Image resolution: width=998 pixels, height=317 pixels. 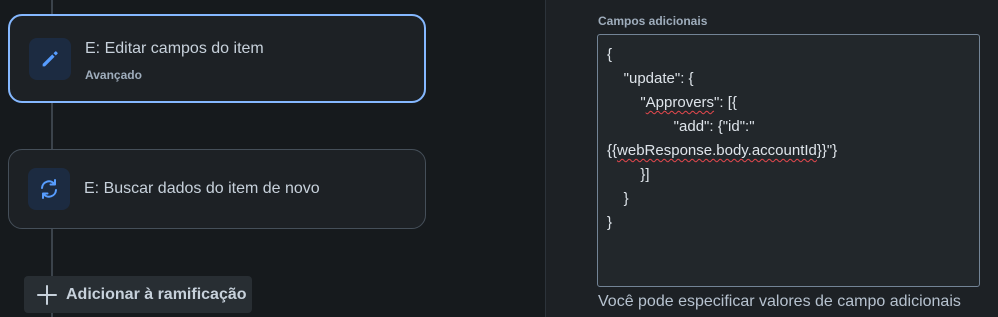 I want to click on step-card-edit-fields: E: Editar campos do item Avançado, so click(x=217, y=58).